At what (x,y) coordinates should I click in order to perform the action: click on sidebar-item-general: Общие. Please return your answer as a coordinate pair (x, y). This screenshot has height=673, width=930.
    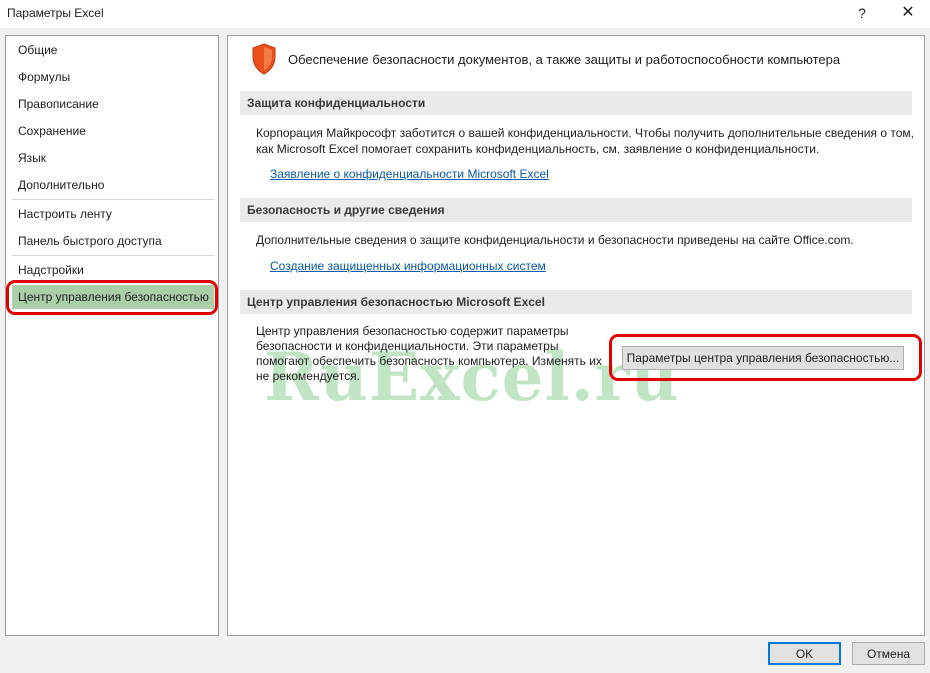
    Looking at the image, I should click on (113, 50).